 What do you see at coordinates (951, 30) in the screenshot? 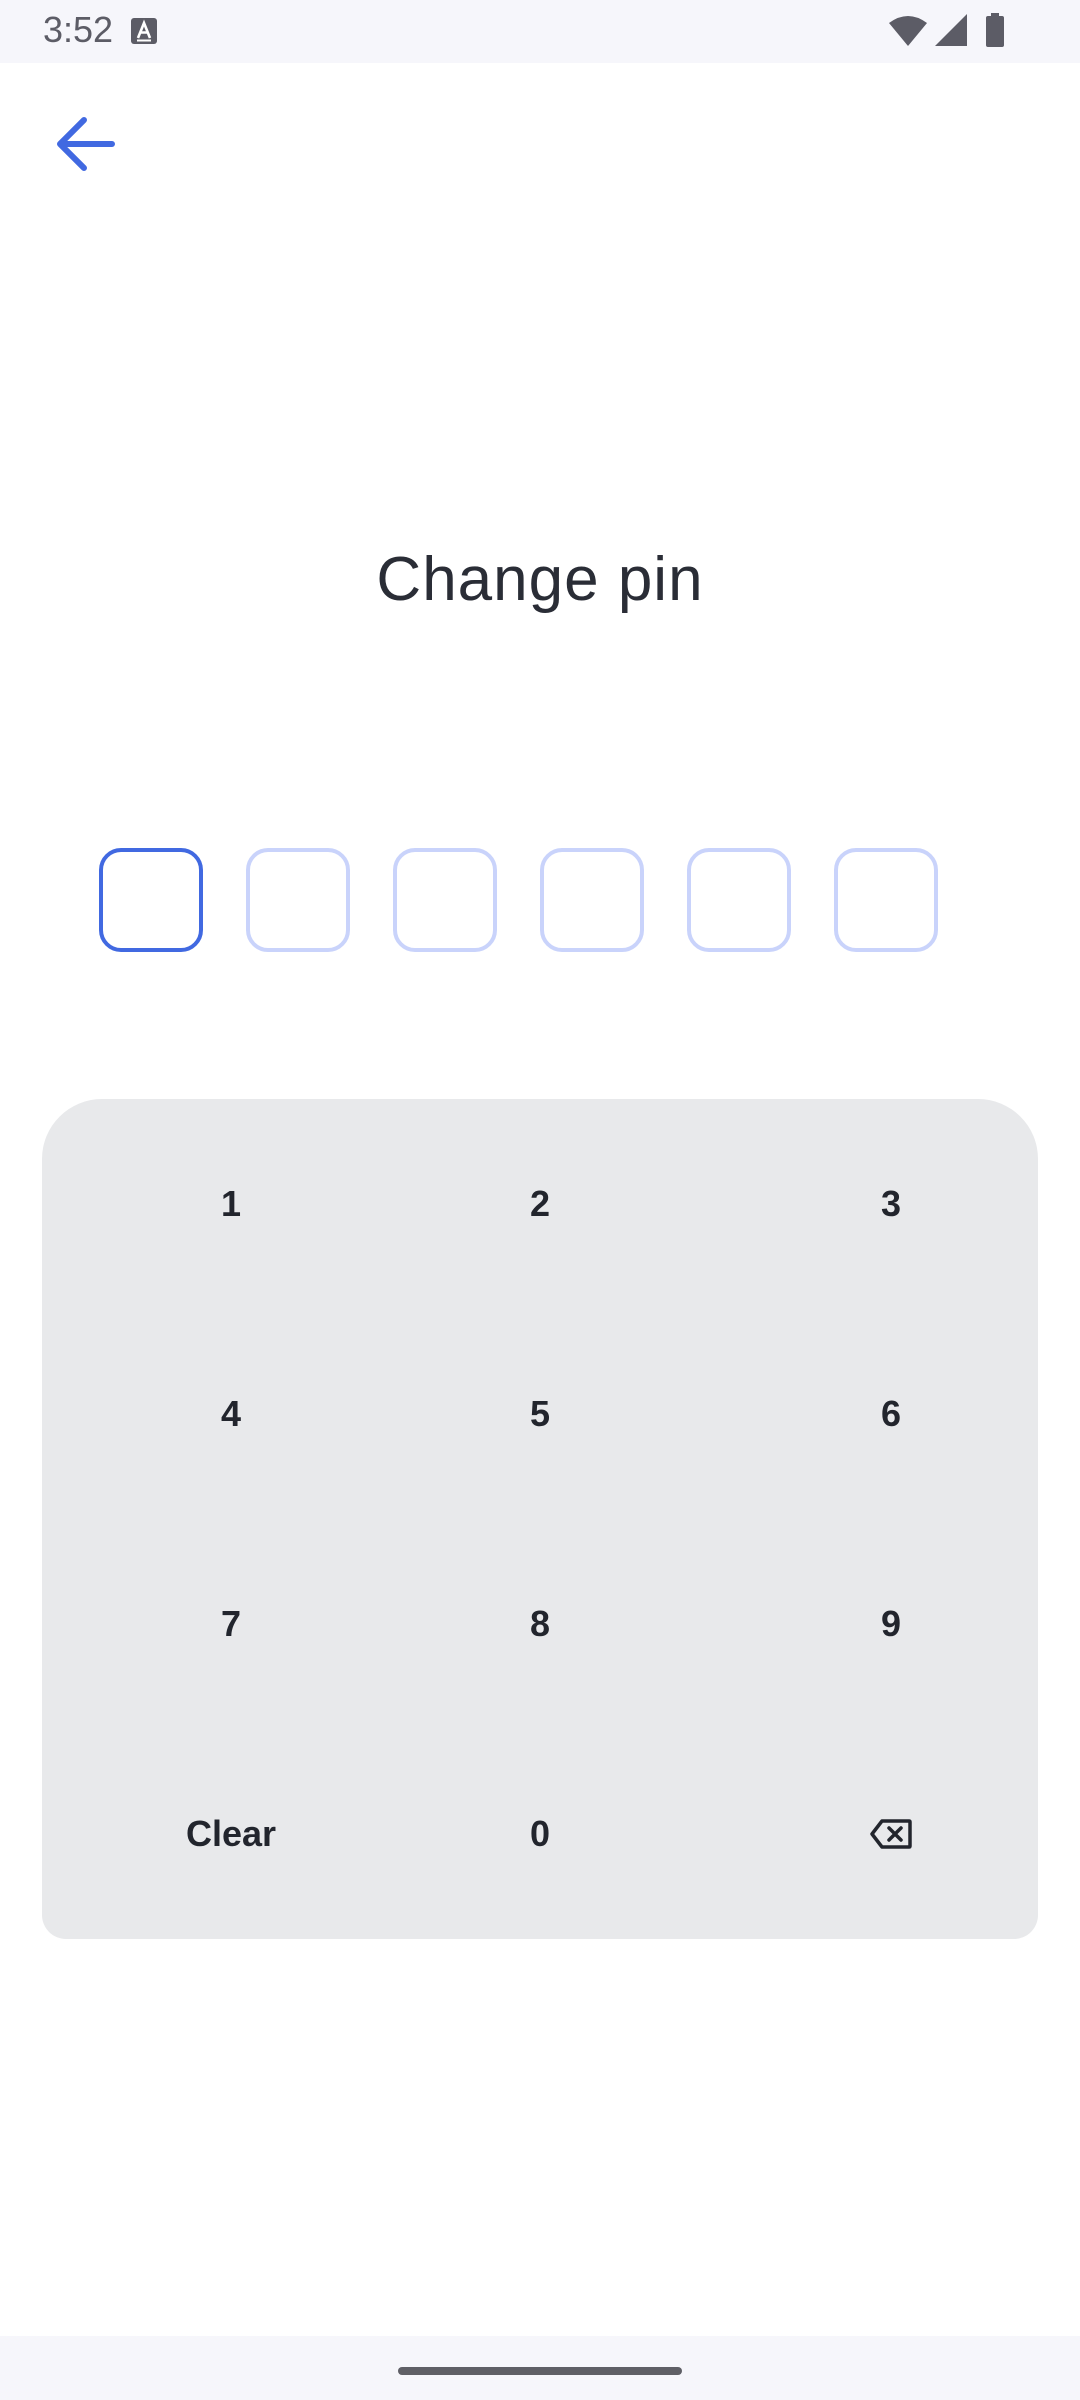
I see `cellular-signal-icon` at bounding box center [951, 30].